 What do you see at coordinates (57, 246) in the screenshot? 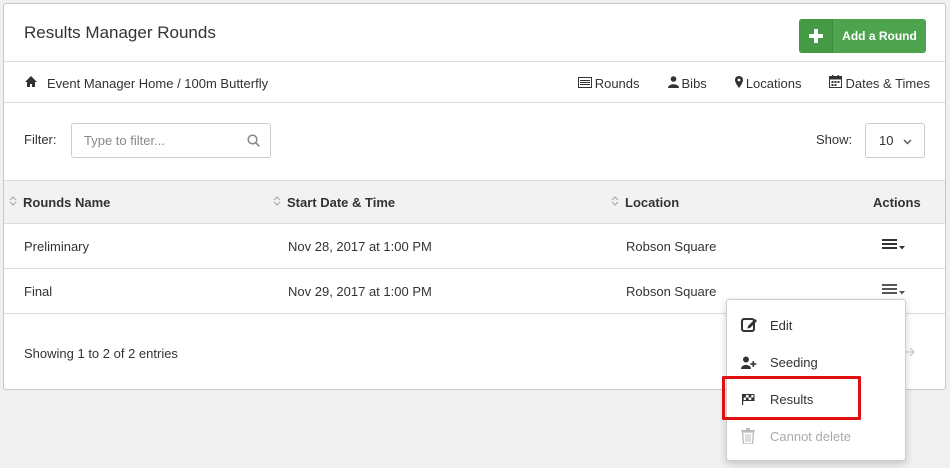
I see `round-name: Preliminary` at bounding box center [57, 246].